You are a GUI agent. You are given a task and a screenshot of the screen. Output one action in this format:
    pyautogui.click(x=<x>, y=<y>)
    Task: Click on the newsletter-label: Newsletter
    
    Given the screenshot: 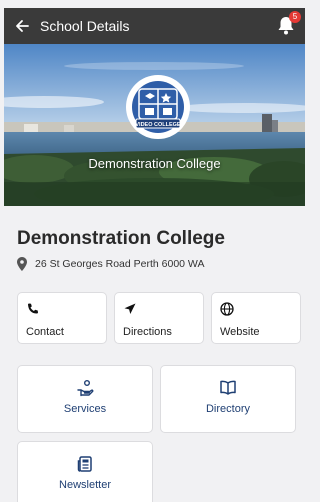 What is the action you would take?
    pyautogui.click(x=85, y=485)
    